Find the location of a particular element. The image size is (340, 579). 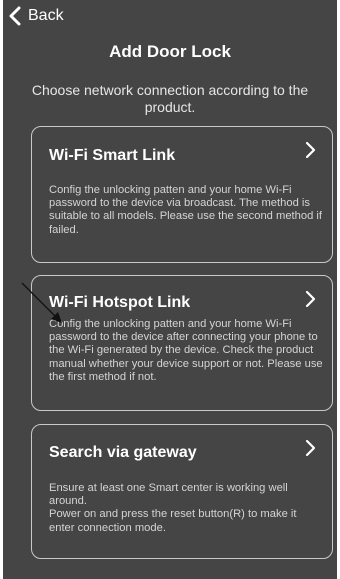

back-button: Back is located at coordinates (35, 16).